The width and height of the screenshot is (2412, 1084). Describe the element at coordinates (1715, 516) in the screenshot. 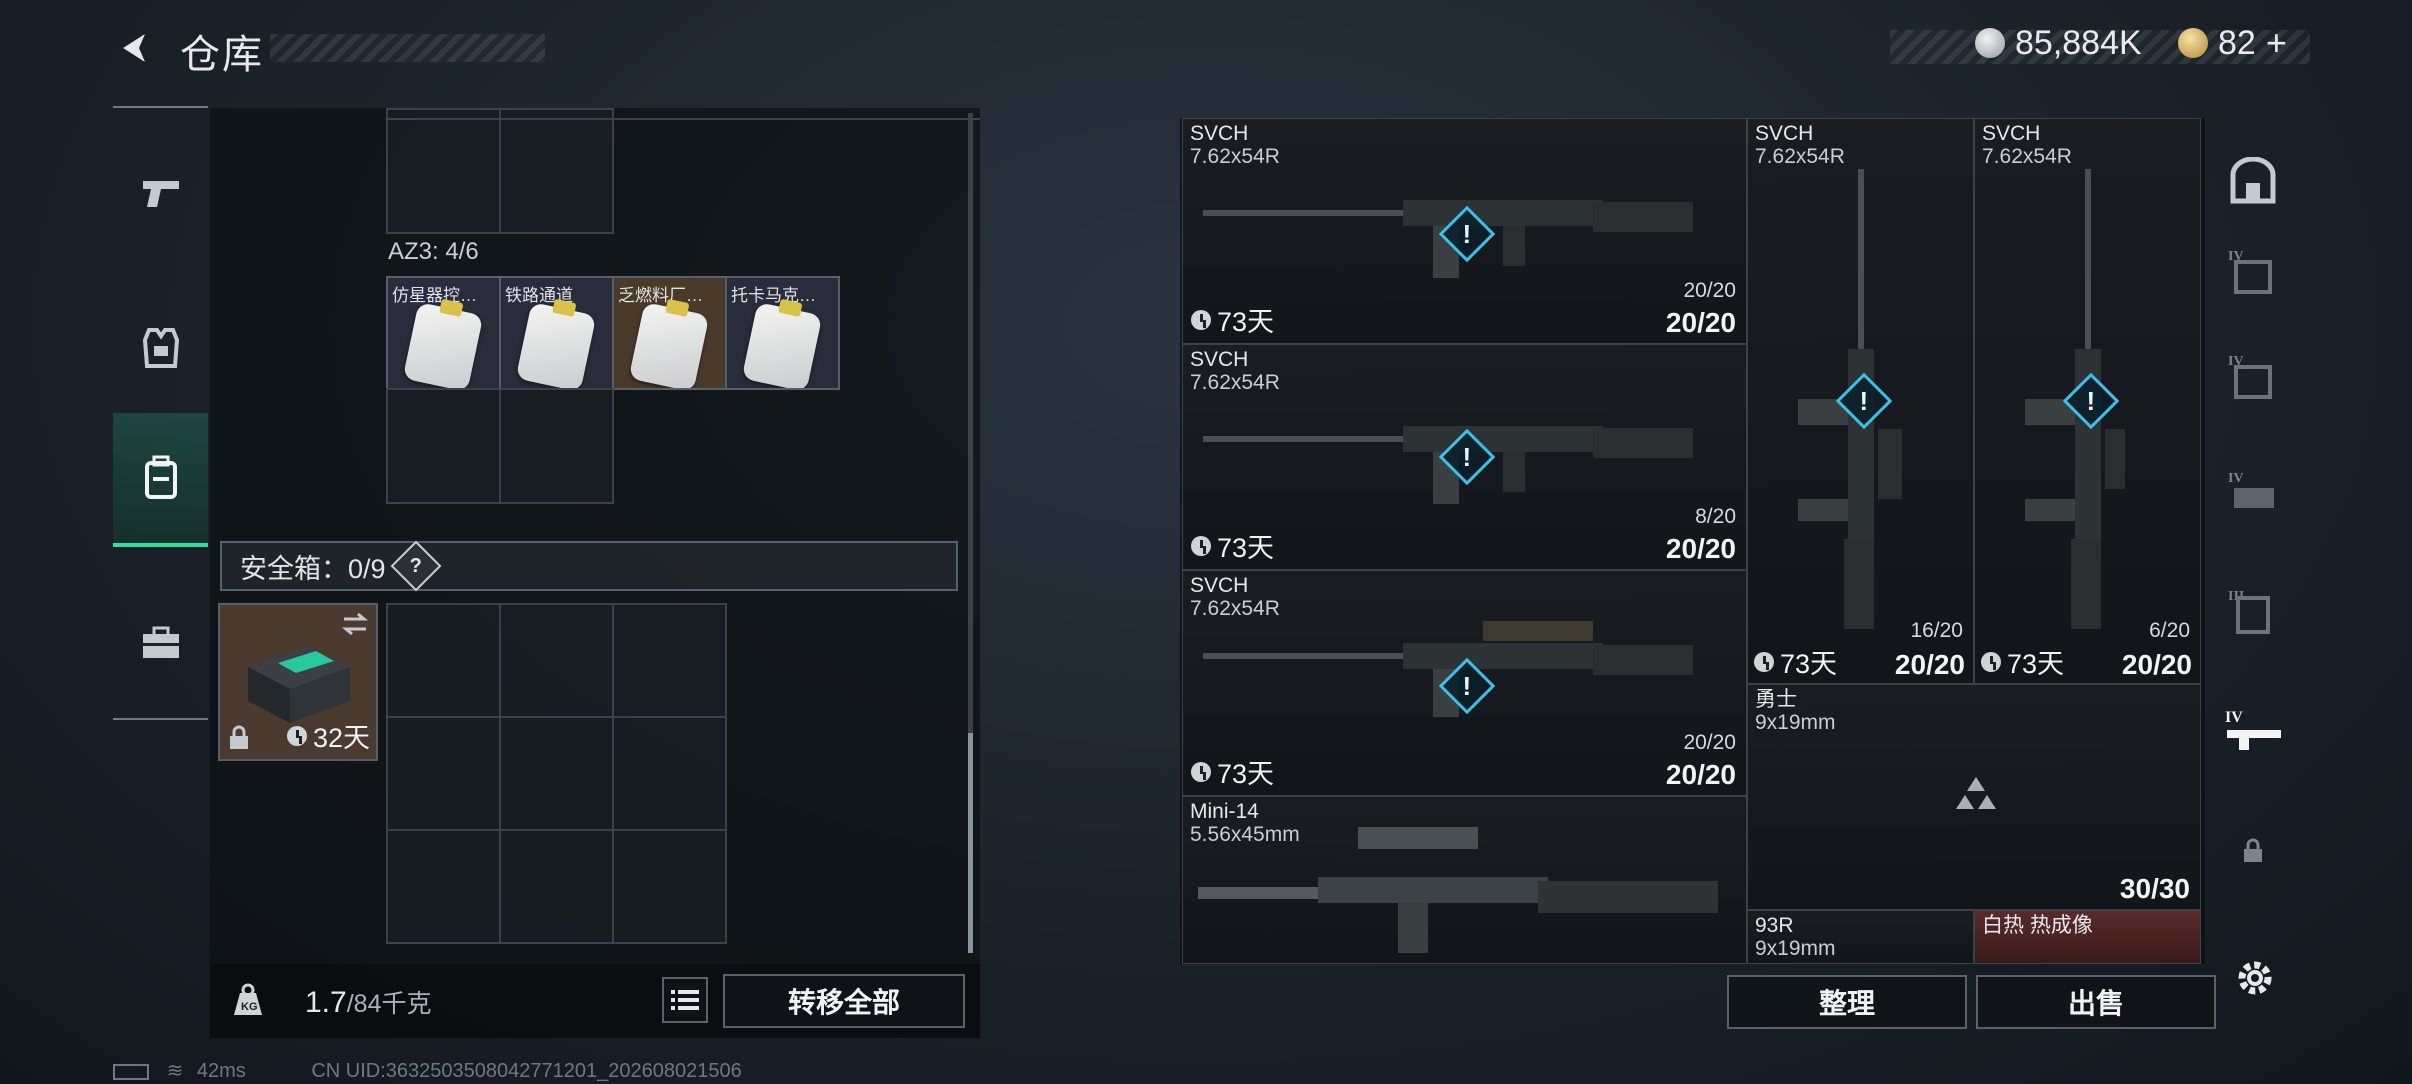

I see `mag-ammo: 8/20` at that location.